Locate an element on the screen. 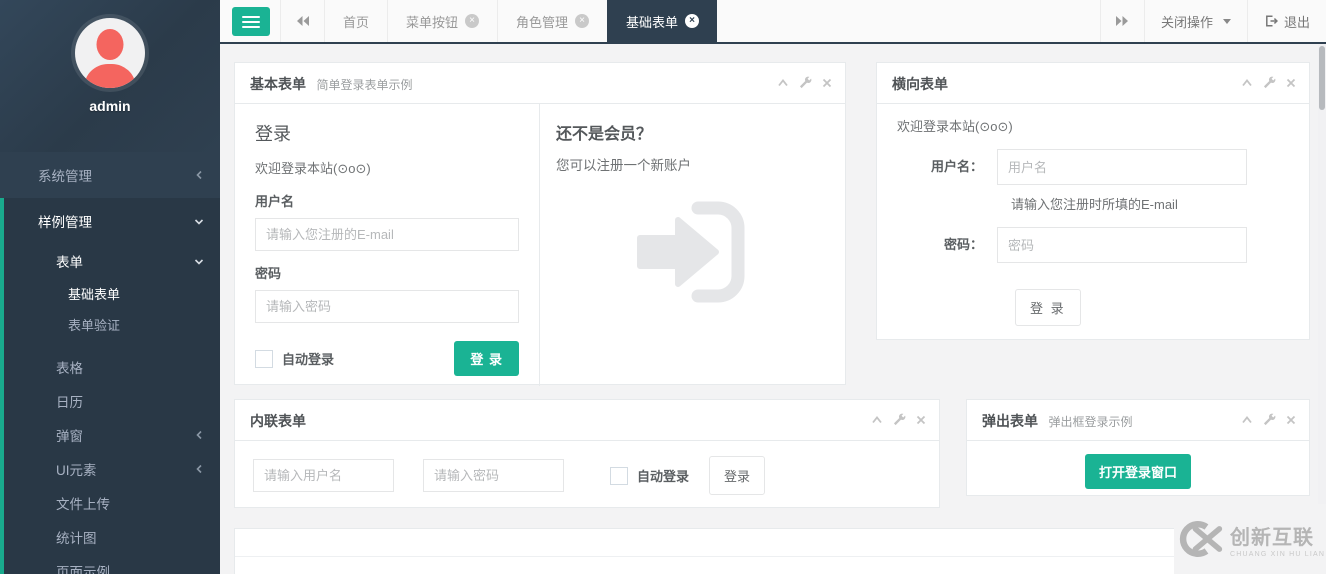  sidebar-item-tables: 表格 is located at coordinates (112, 367).